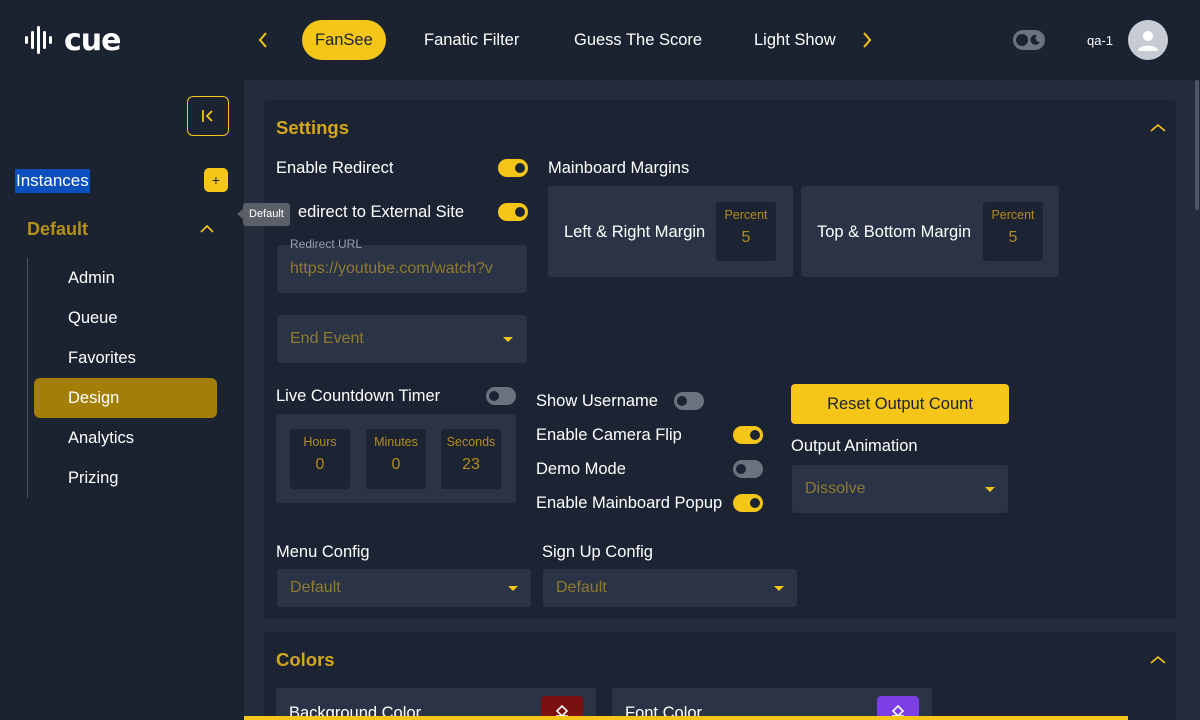  Describe the element at coordinates (748, 503) in the screenshot. I see `mainboard-popup-toggle` at that location.